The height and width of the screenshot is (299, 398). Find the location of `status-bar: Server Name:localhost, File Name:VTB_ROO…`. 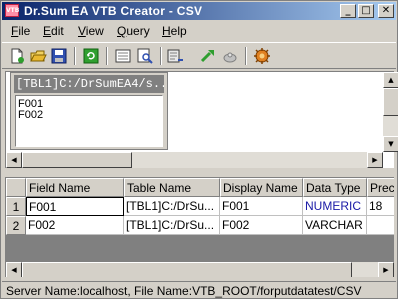

status-bar: Server Name:localhost, File Name:VTB_ROO… is located at coordinates (199, 290).